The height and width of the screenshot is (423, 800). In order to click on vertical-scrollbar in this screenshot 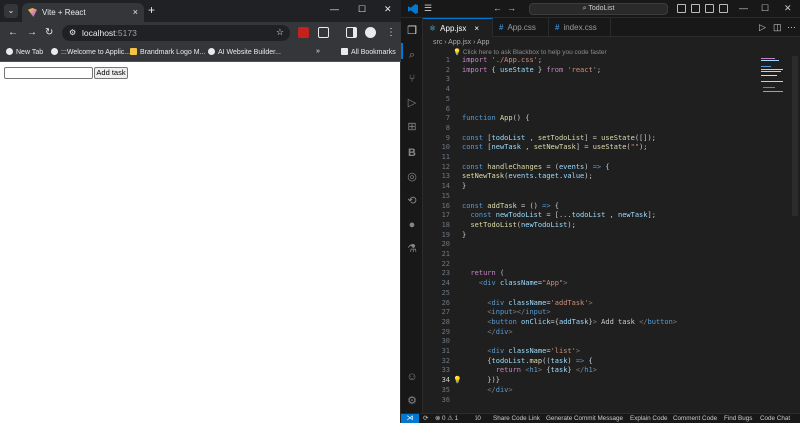, I will do `click(795, 136)`.